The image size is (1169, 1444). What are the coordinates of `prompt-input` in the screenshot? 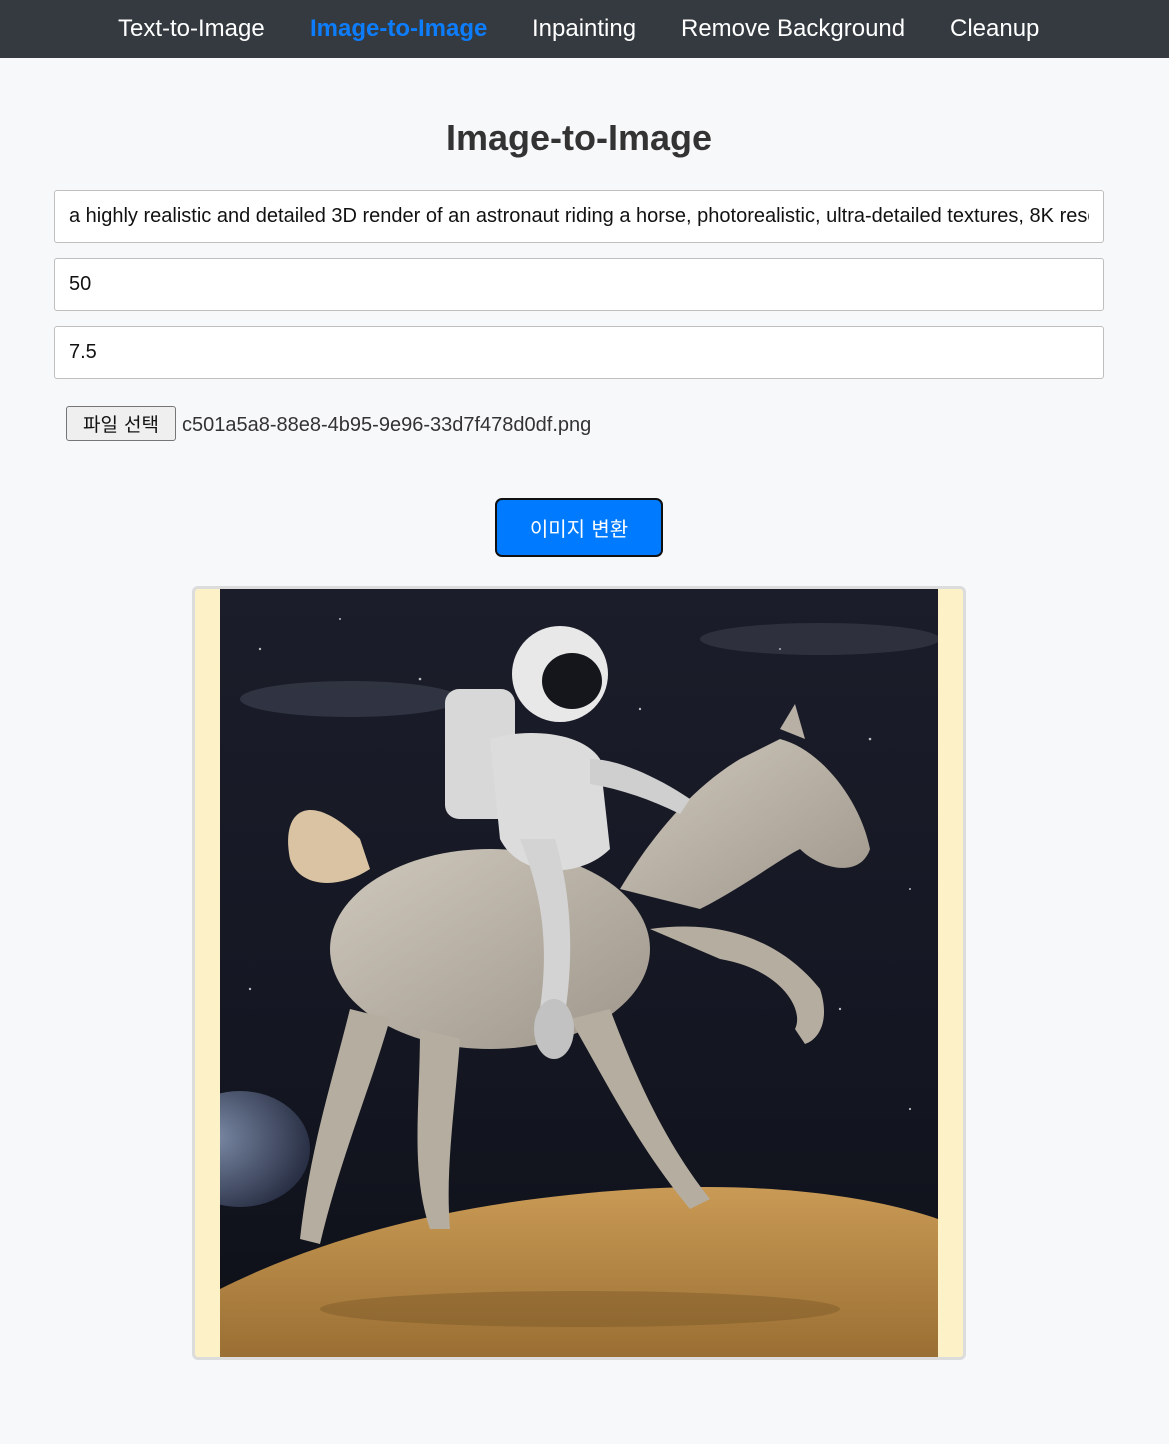 It's located at (579, 216).